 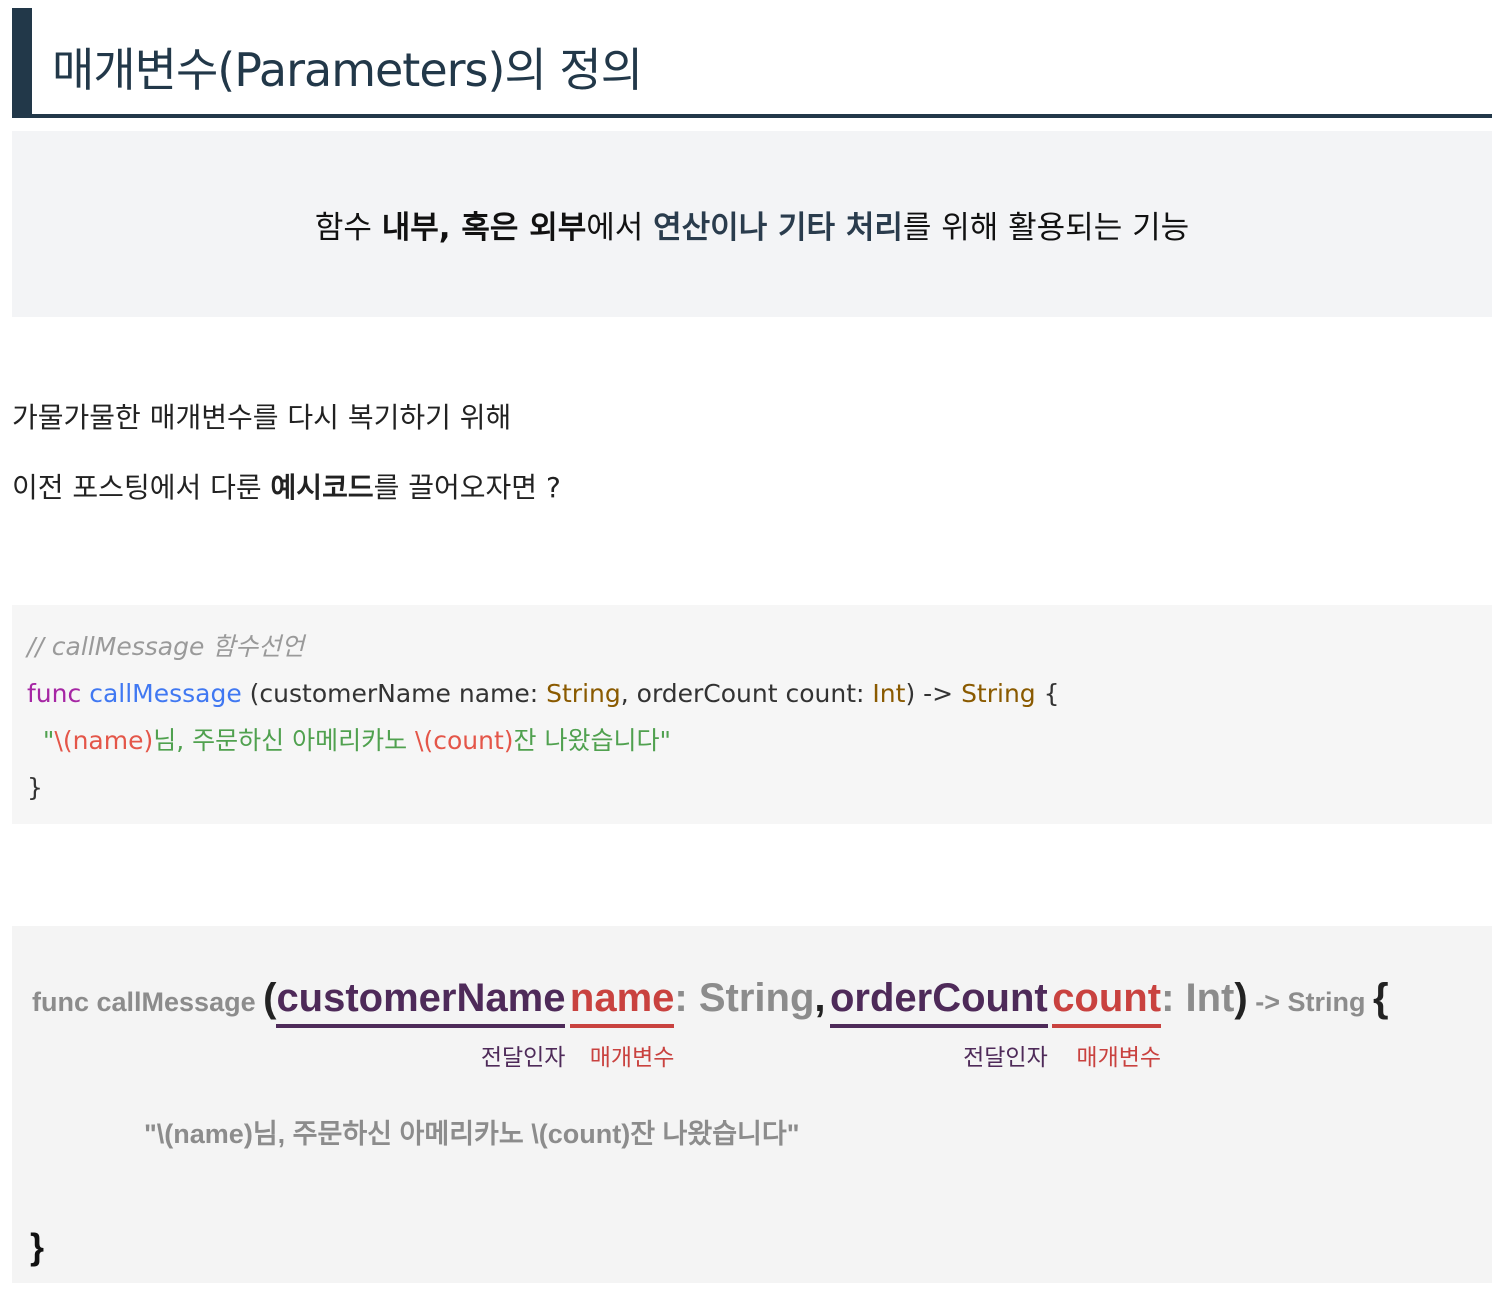 I want to click on parameter-2-label: 매개변수, so click(x=1119, y=1057).